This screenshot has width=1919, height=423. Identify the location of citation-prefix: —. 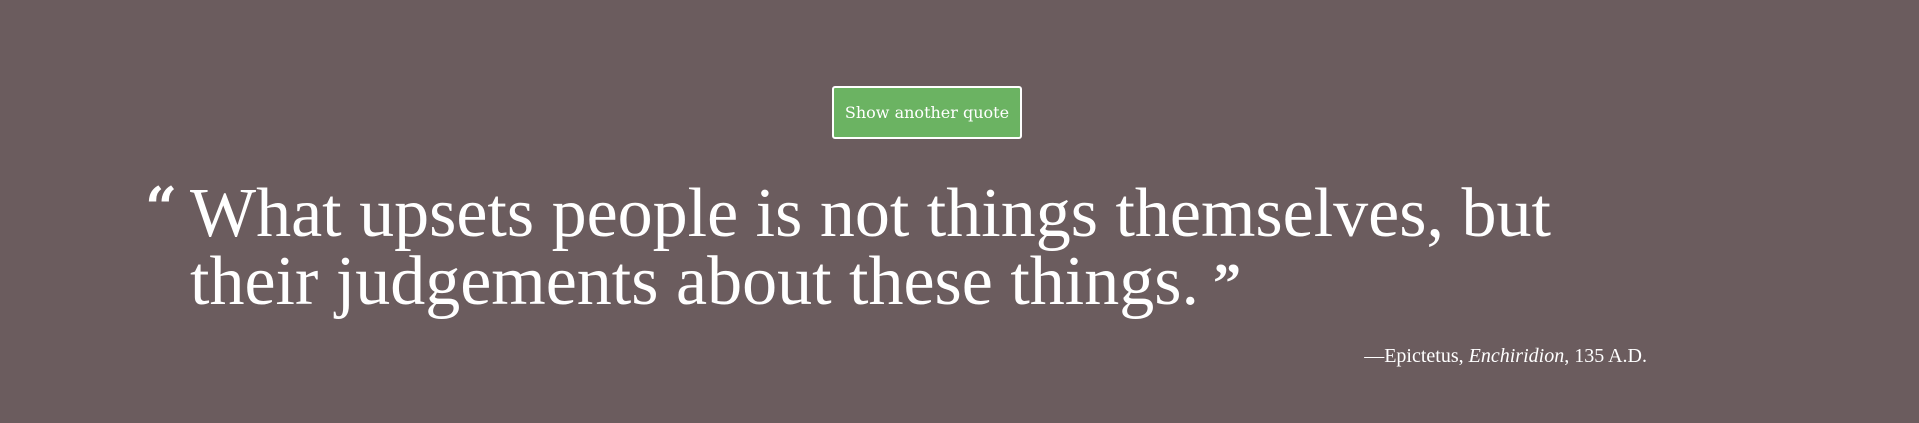
(1374, 356).